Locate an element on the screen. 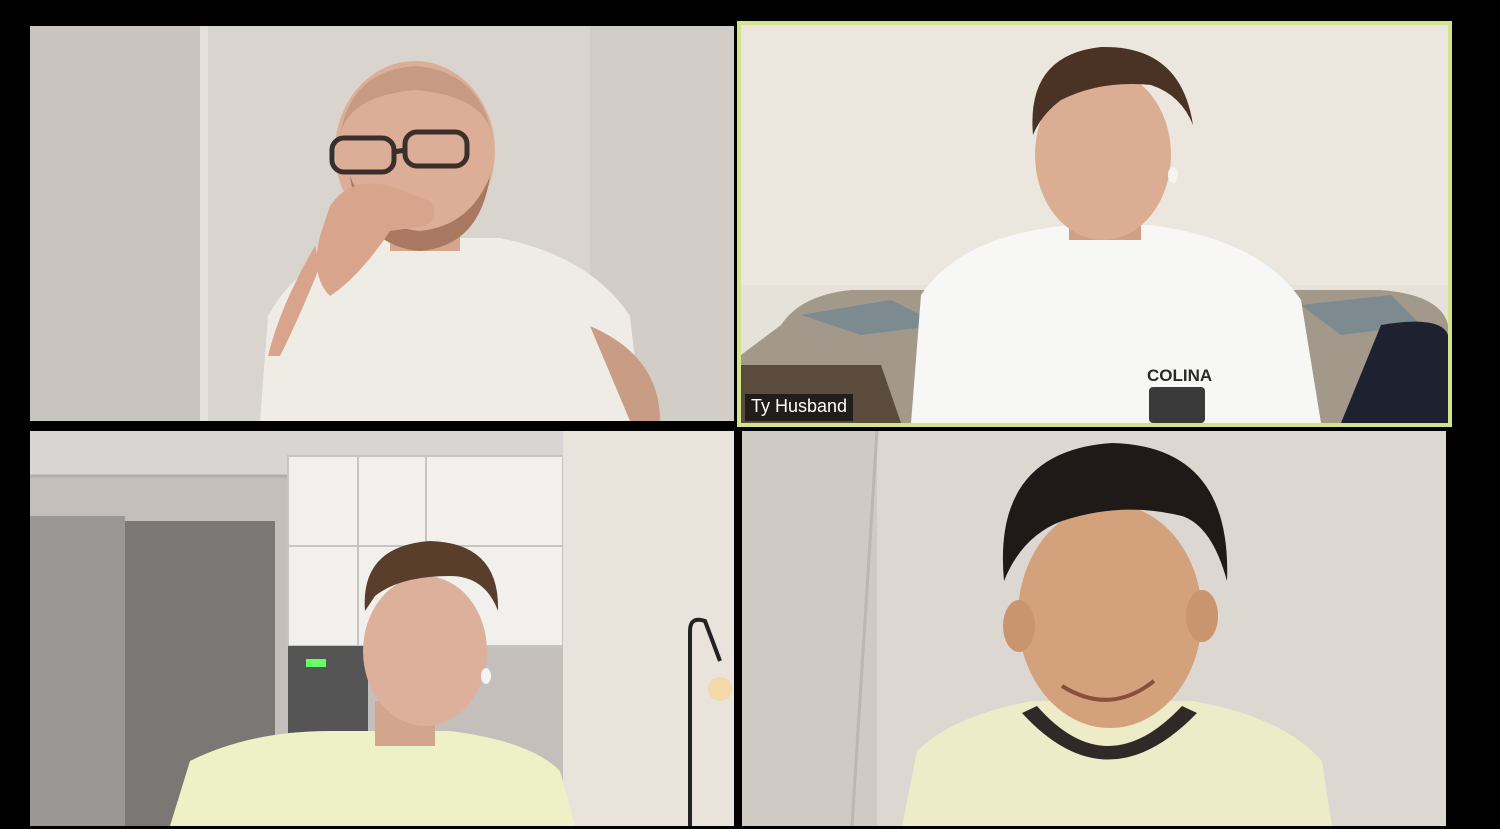 The width and height of the screenshot is (1500, 829). participant-name-label: Ty Husband is located at coordinates (799, 407).